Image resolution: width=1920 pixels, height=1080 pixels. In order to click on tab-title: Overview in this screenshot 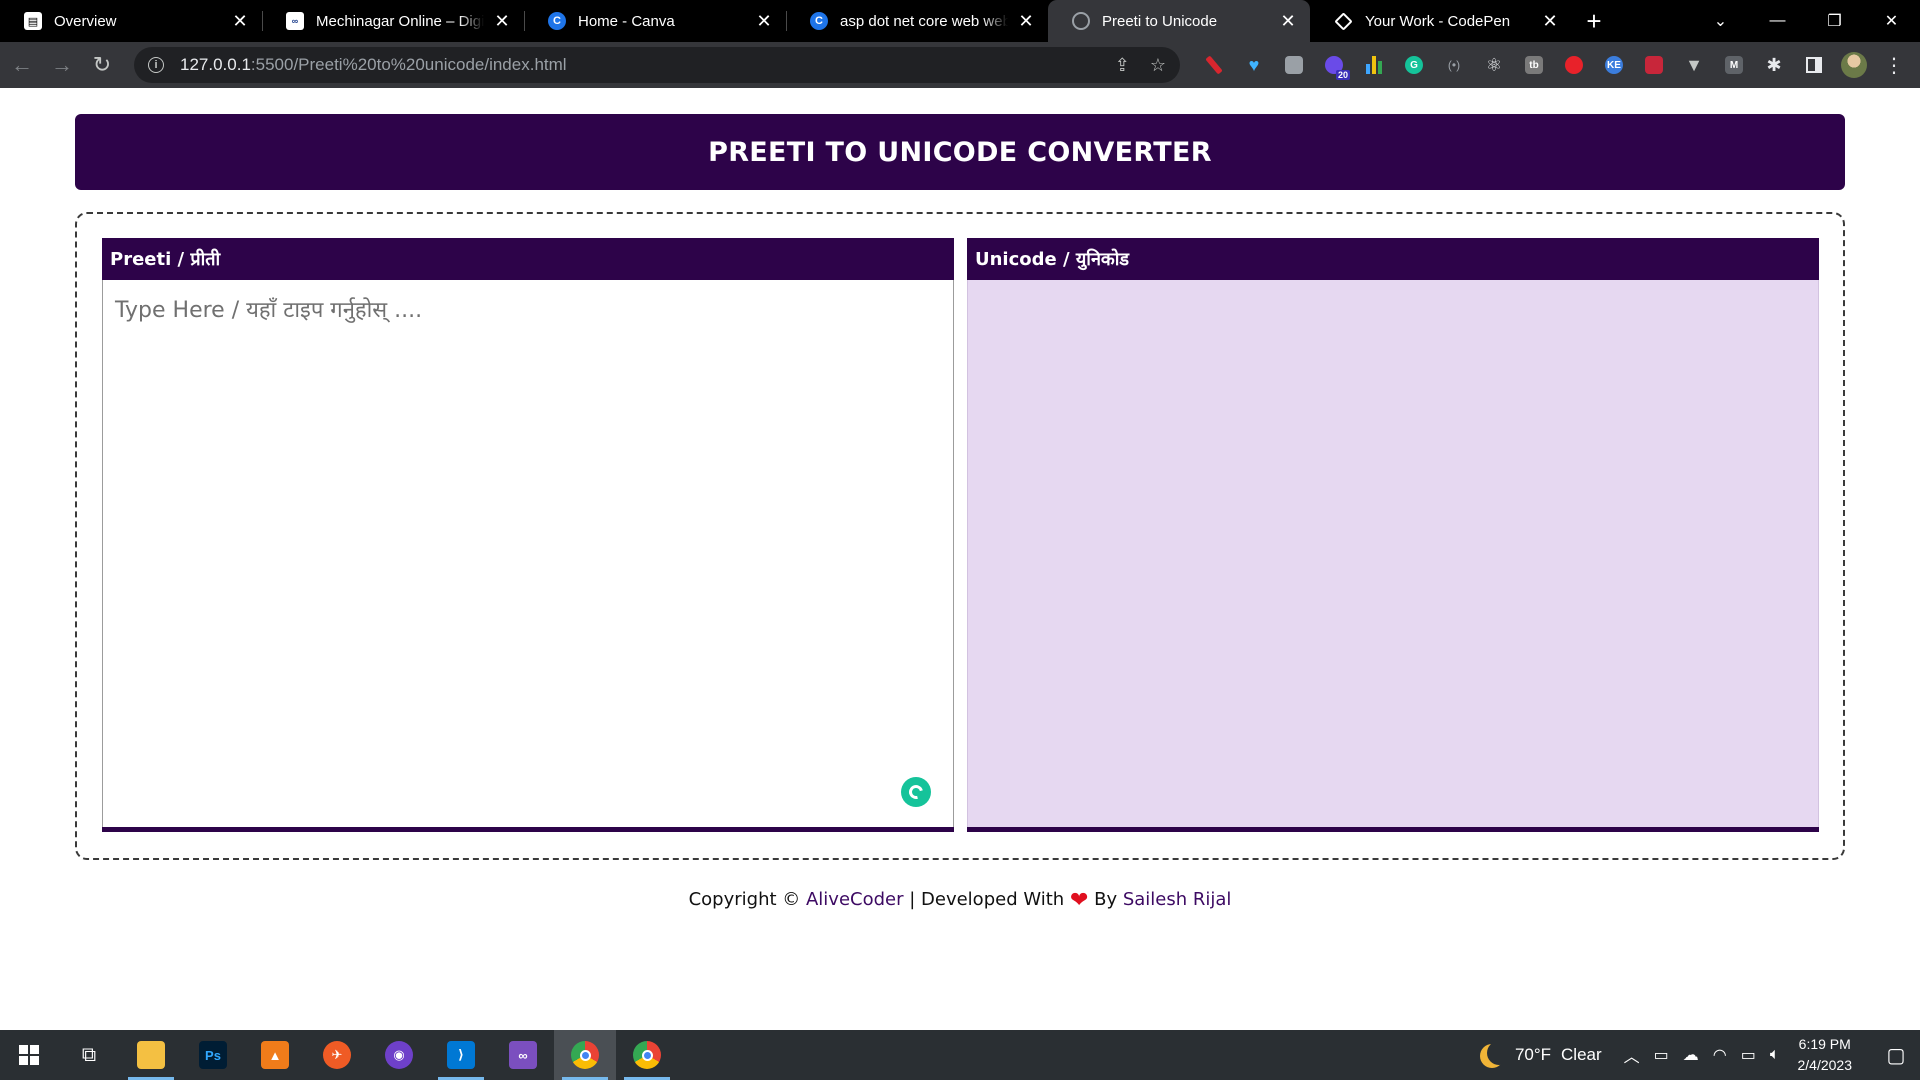, I will do `click(85, 21)`.